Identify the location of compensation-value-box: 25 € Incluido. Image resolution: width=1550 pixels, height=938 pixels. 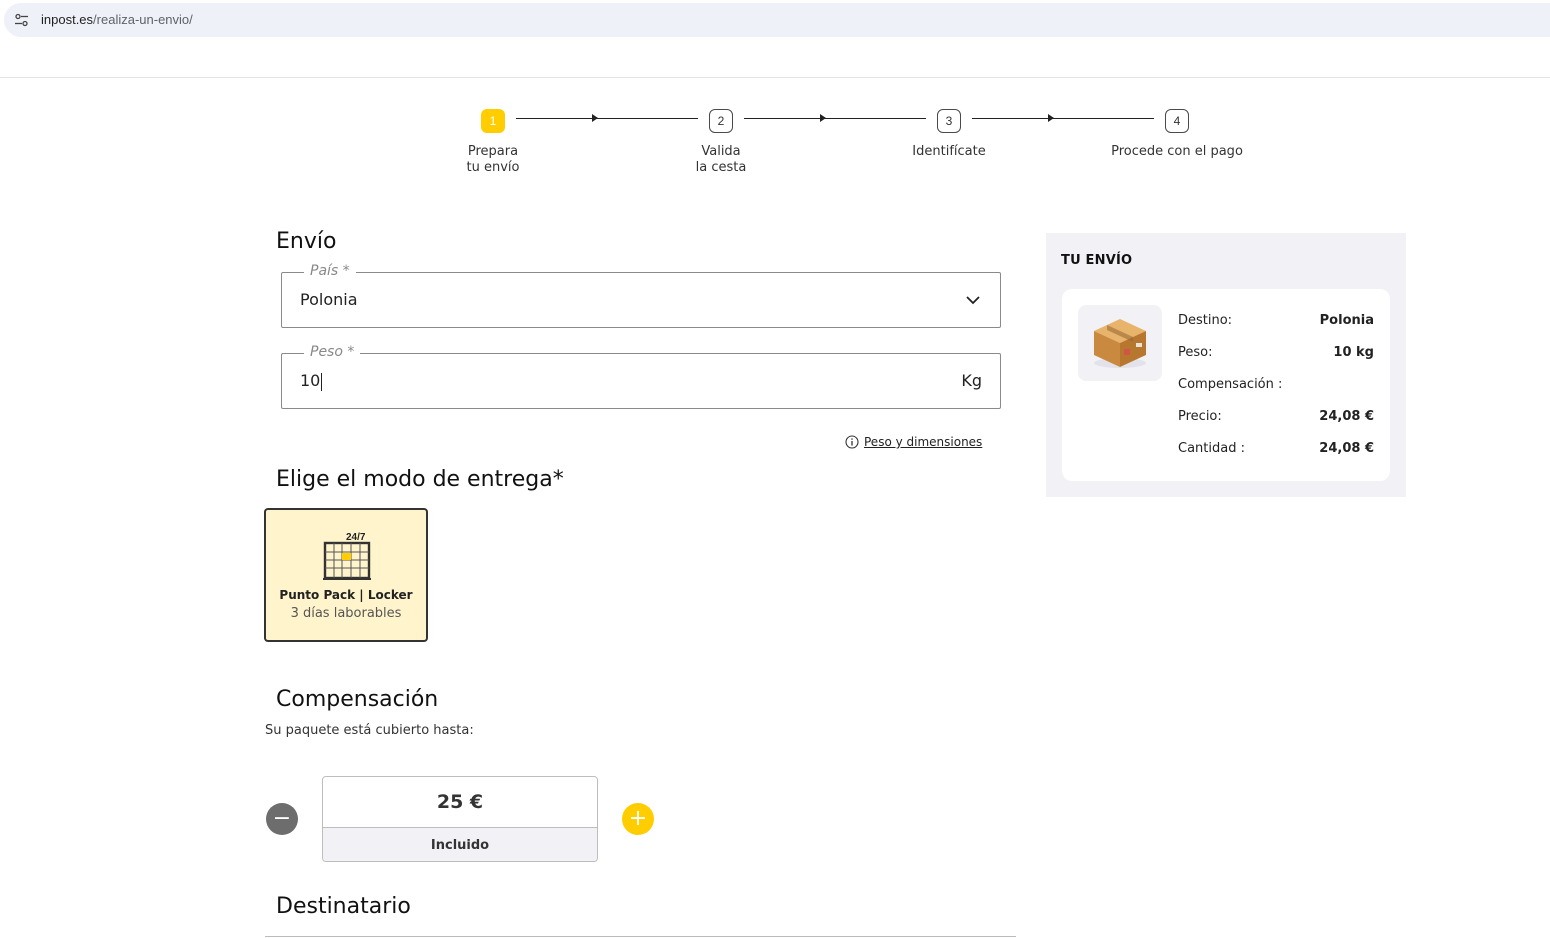
(460, 819).